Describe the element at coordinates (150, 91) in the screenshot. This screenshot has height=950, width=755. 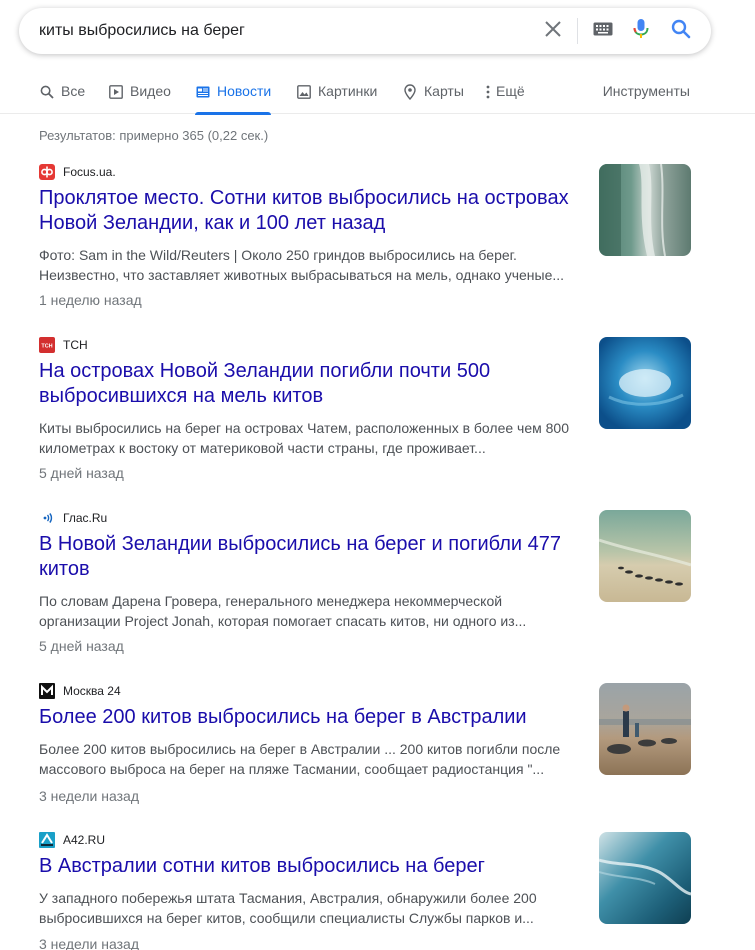
I see `tab-label: Видео` at that location.